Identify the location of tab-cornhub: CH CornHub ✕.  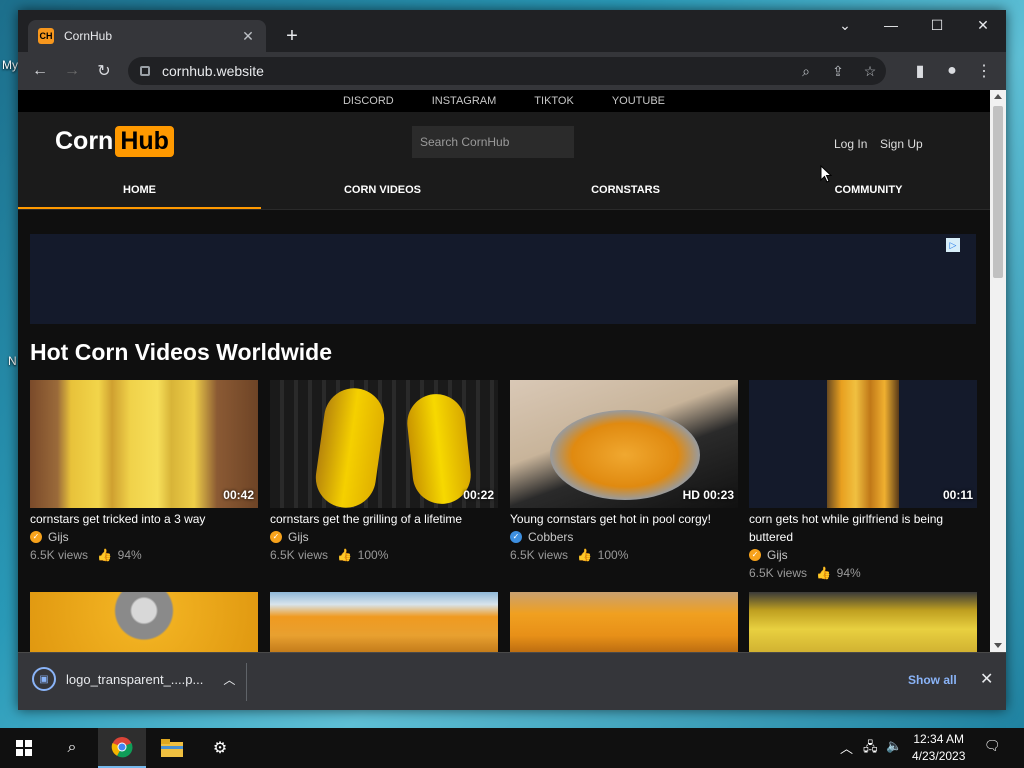
(147, 36).